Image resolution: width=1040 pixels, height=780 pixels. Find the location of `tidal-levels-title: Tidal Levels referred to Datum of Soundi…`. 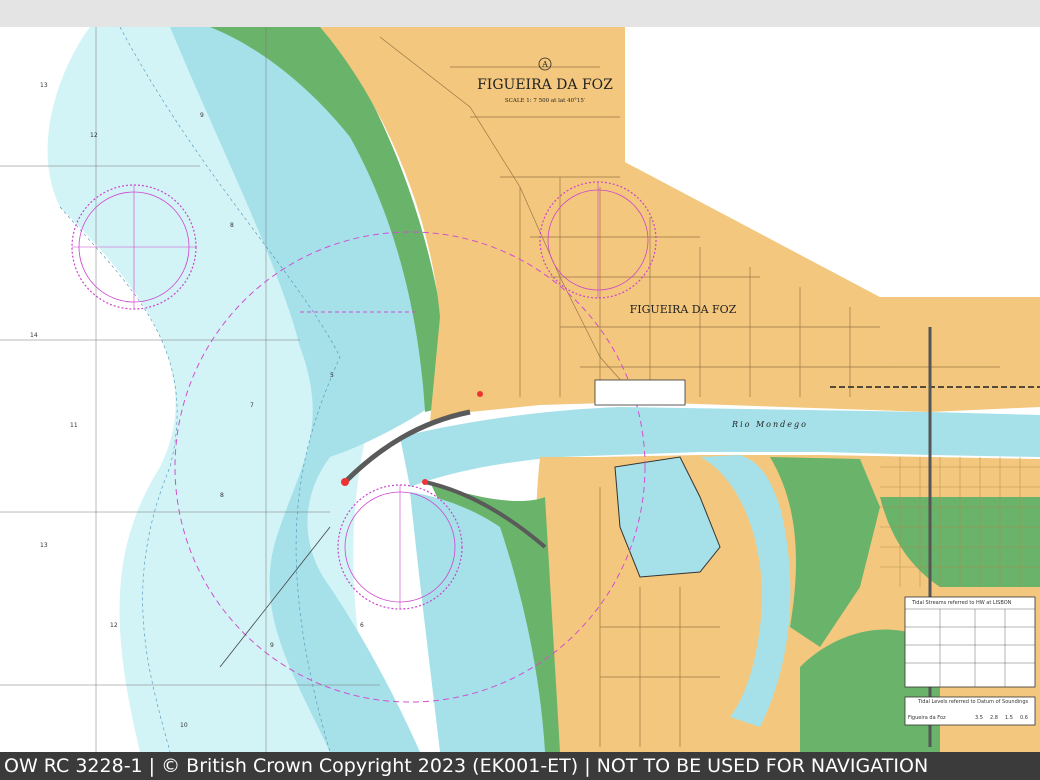

tidal-levels-title: Tidal Levels referred to Datum of Soundi… is located at coordinates (973, 702).